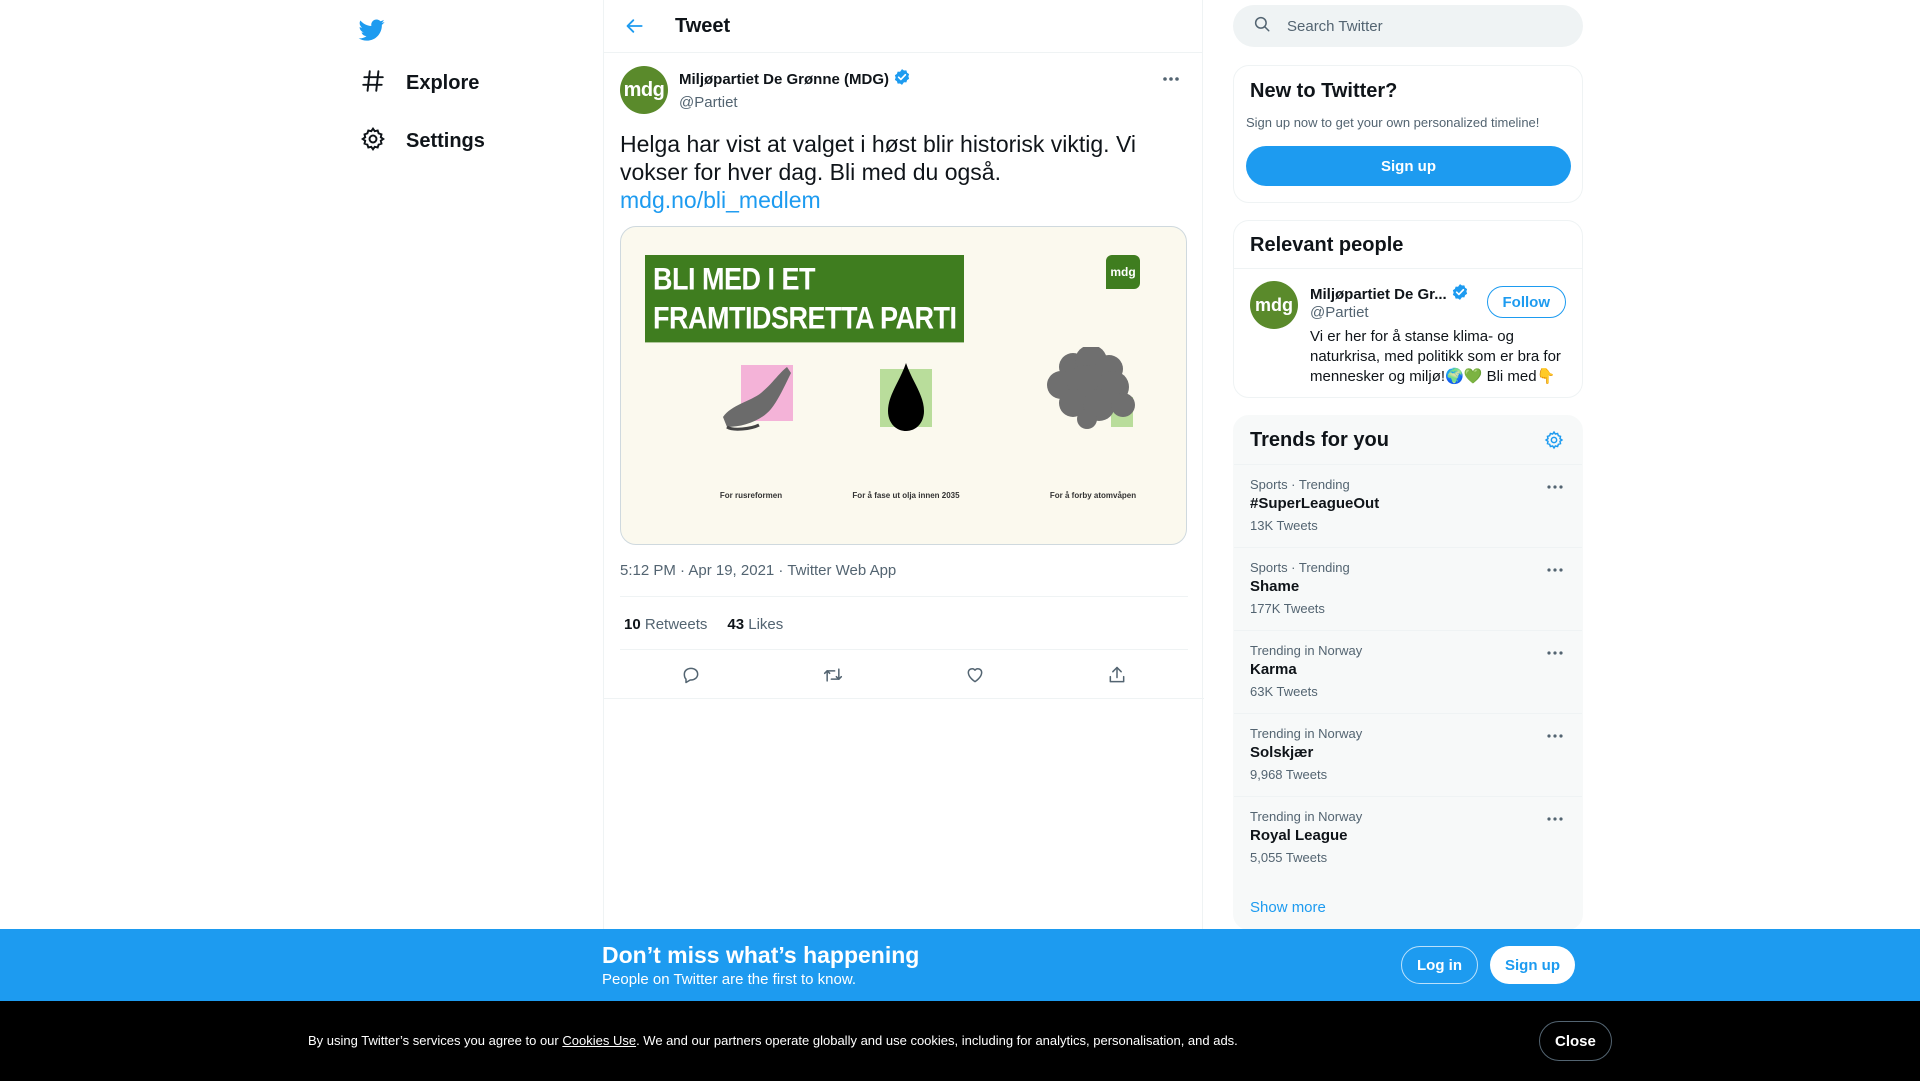  What do you see at coordinates (1252, 26) in the screenshot?
I see `search-icon` at bounding box center [1252, 26].